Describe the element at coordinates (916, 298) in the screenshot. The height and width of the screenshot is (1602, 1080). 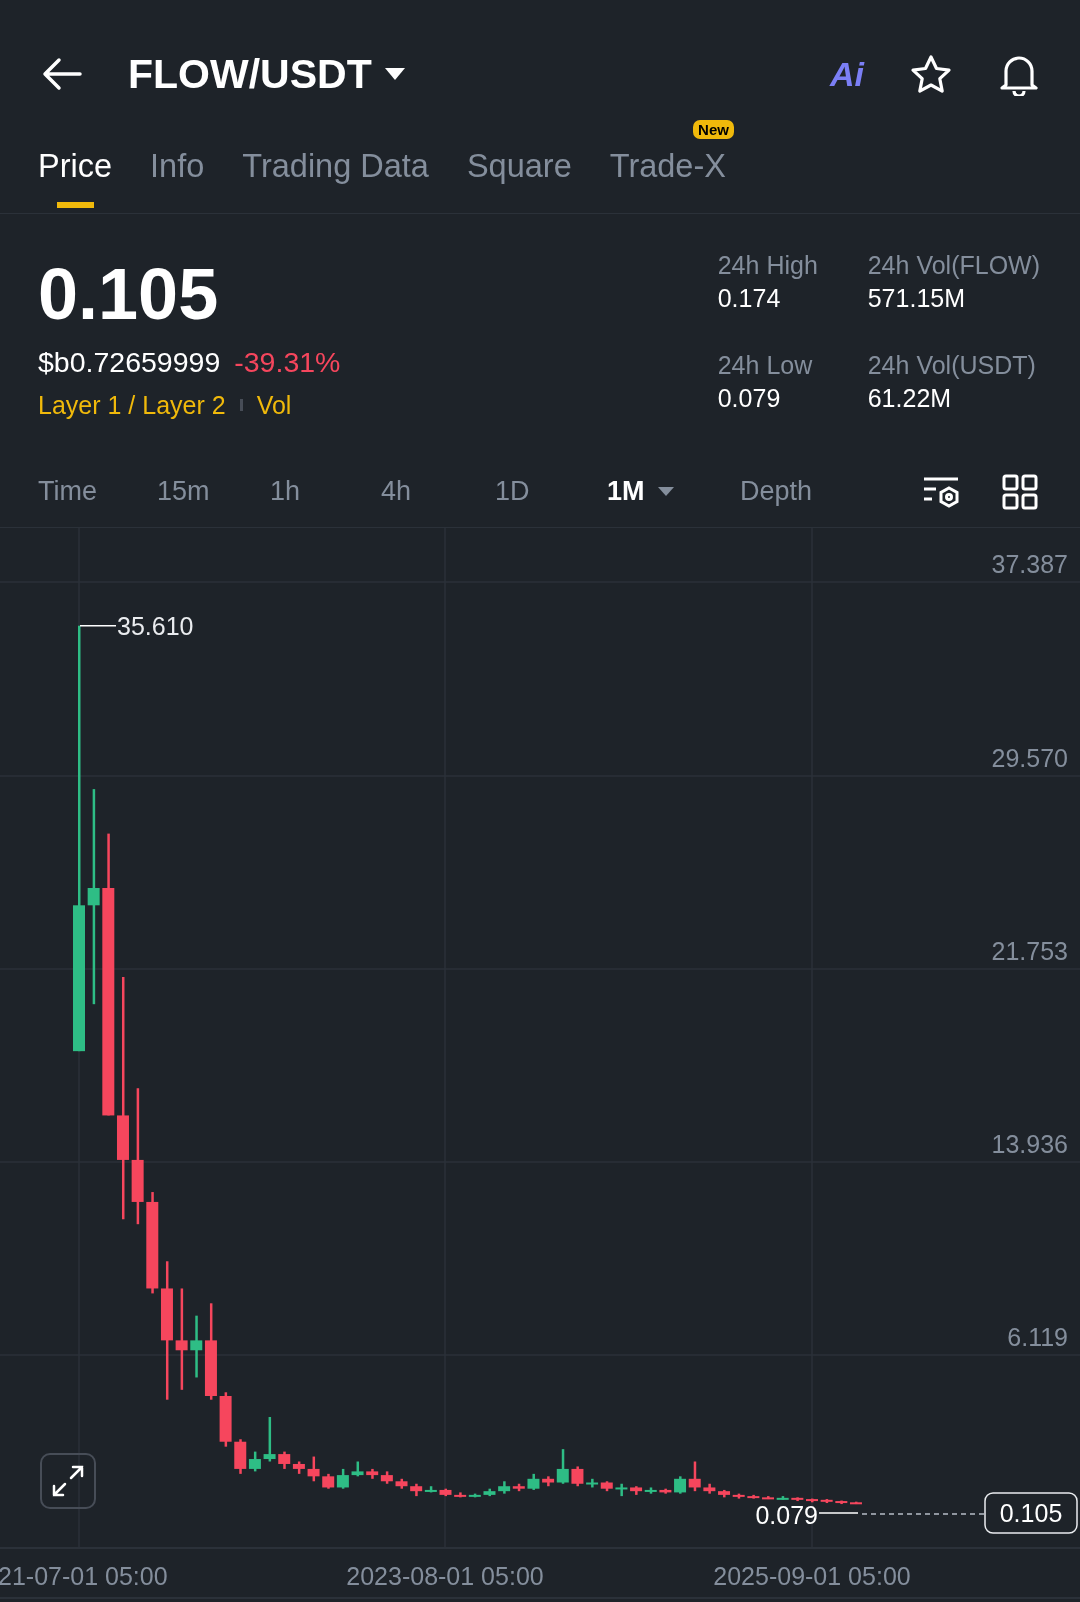
I see `stat-value: 571.15M` at that location.